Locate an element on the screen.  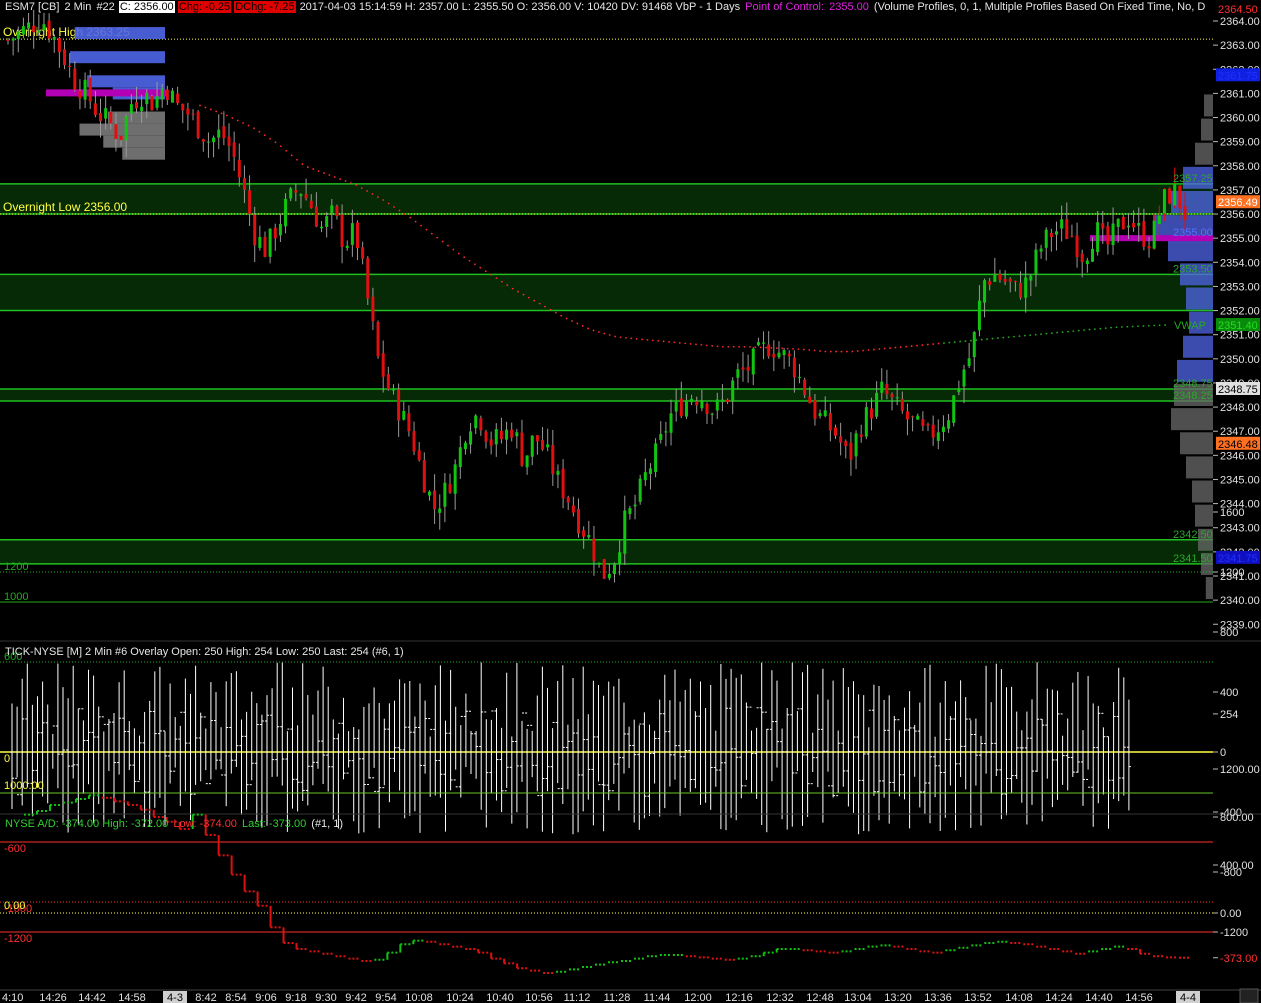
price-tag: 2348.75 is located at coordinates (1238, 390).